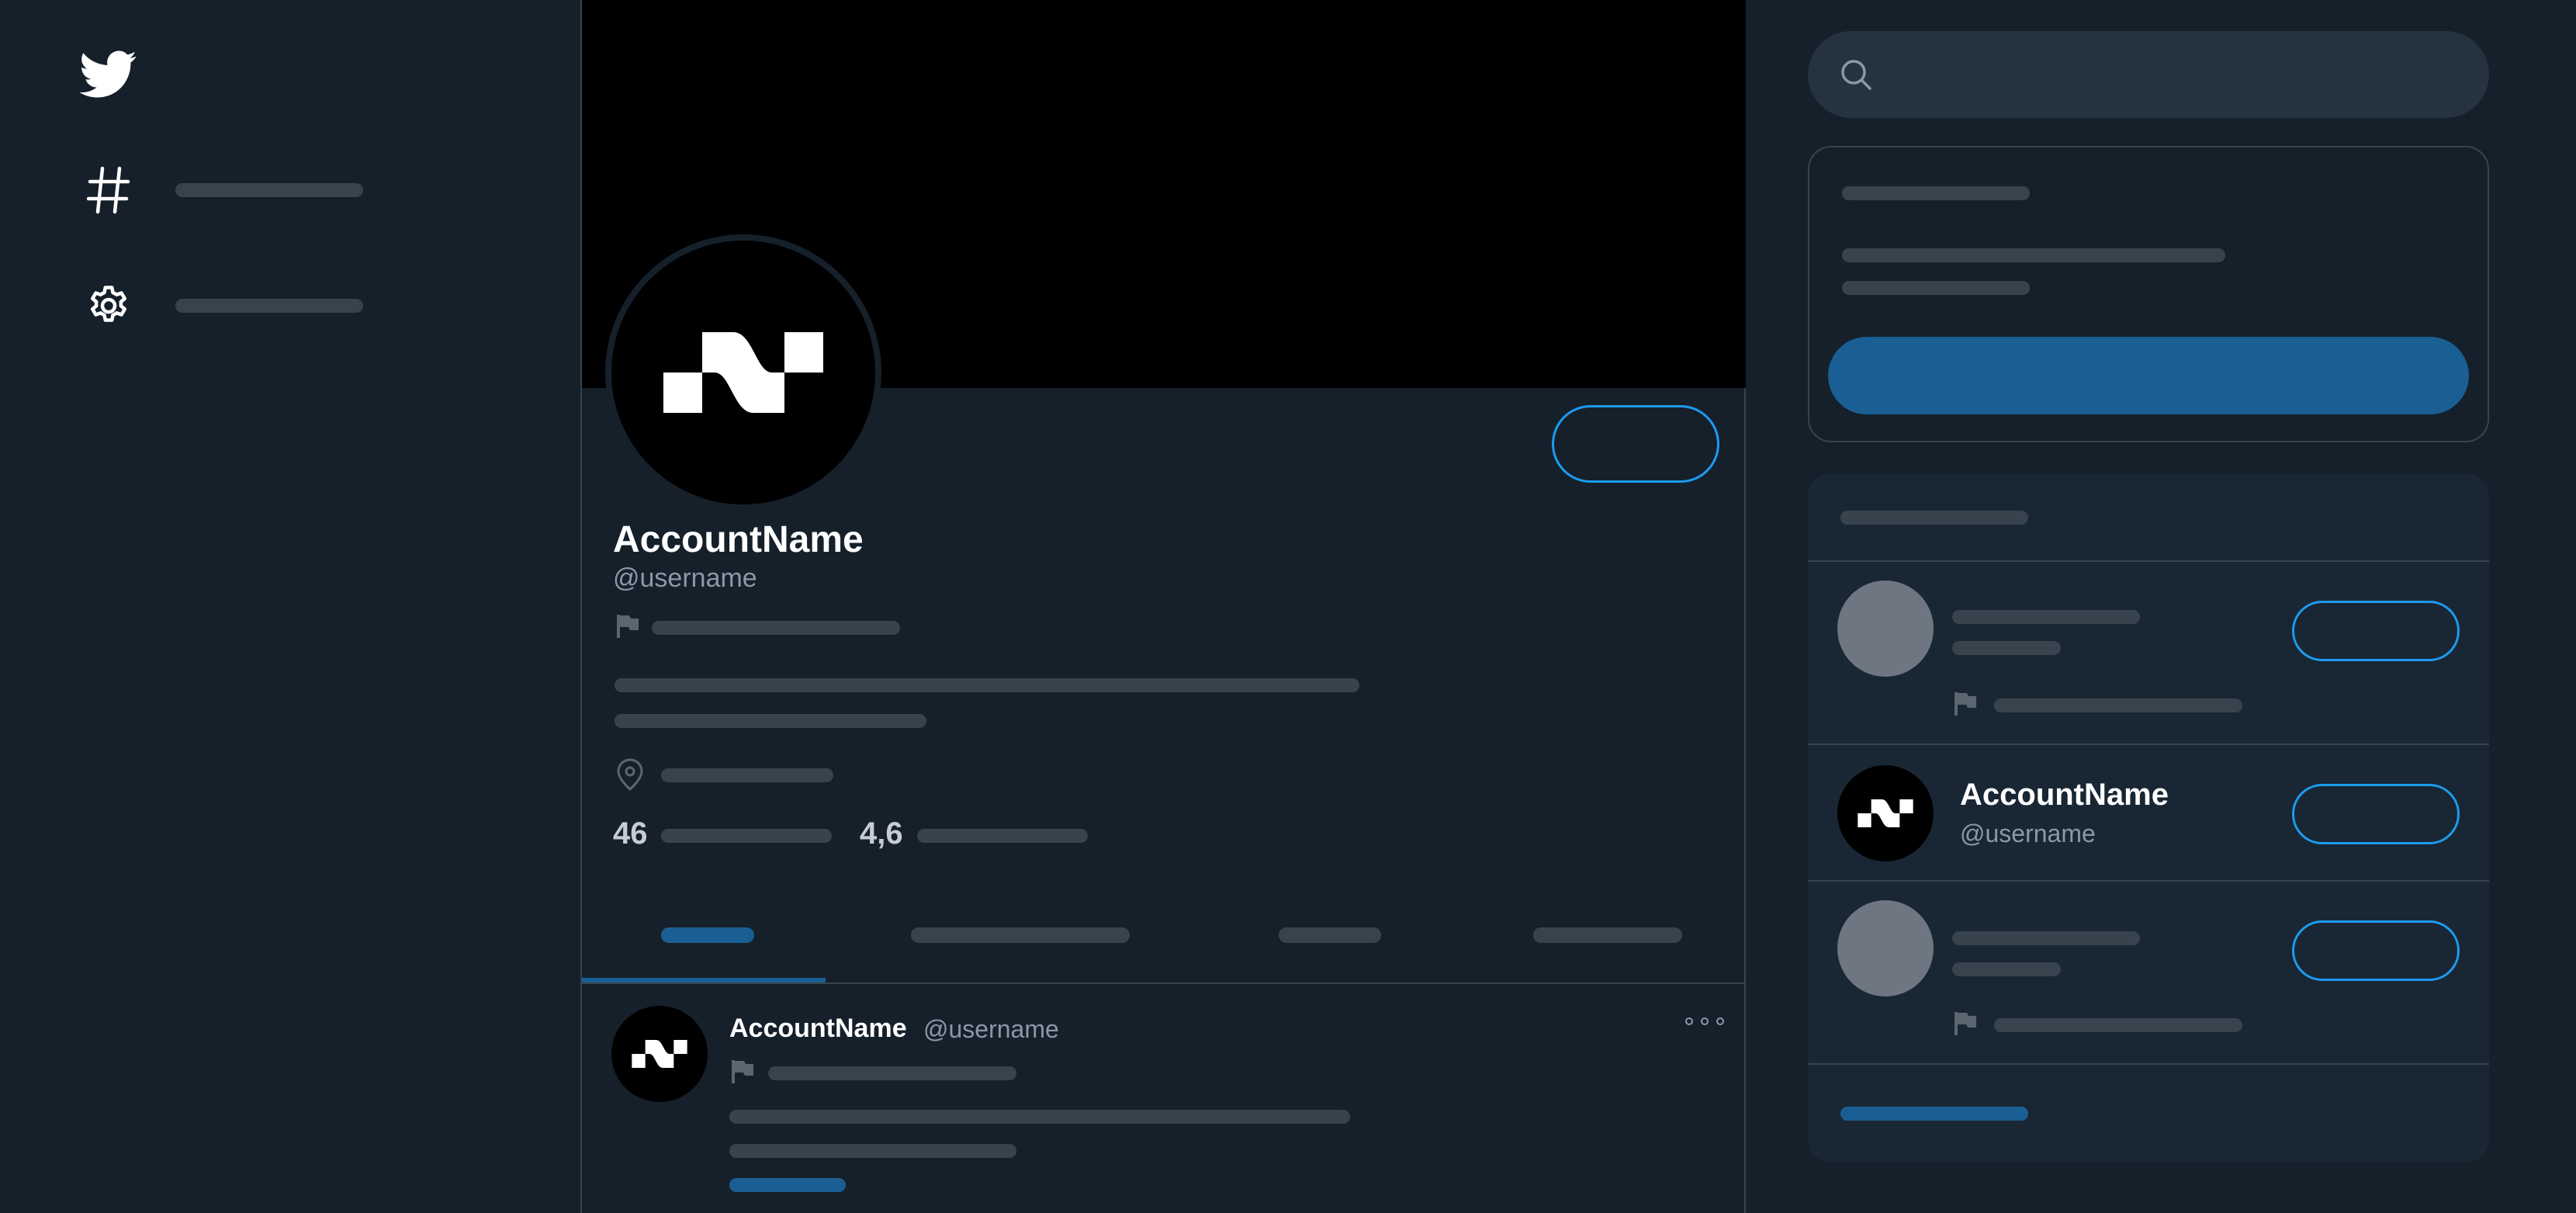  I want to click on tweet-author-handle: @username, so click(991, 1029).